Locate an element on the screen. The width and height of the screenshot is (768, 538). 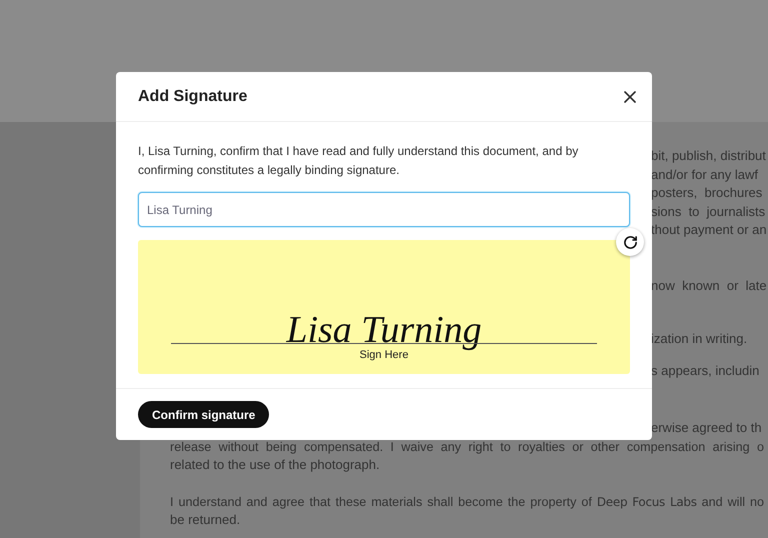
confirmation-text: I, Lisa Turning, confirm that I have read and fully understand this document, and by confirming constitutes a legally binding signature. is located at coordinates (359, 161).